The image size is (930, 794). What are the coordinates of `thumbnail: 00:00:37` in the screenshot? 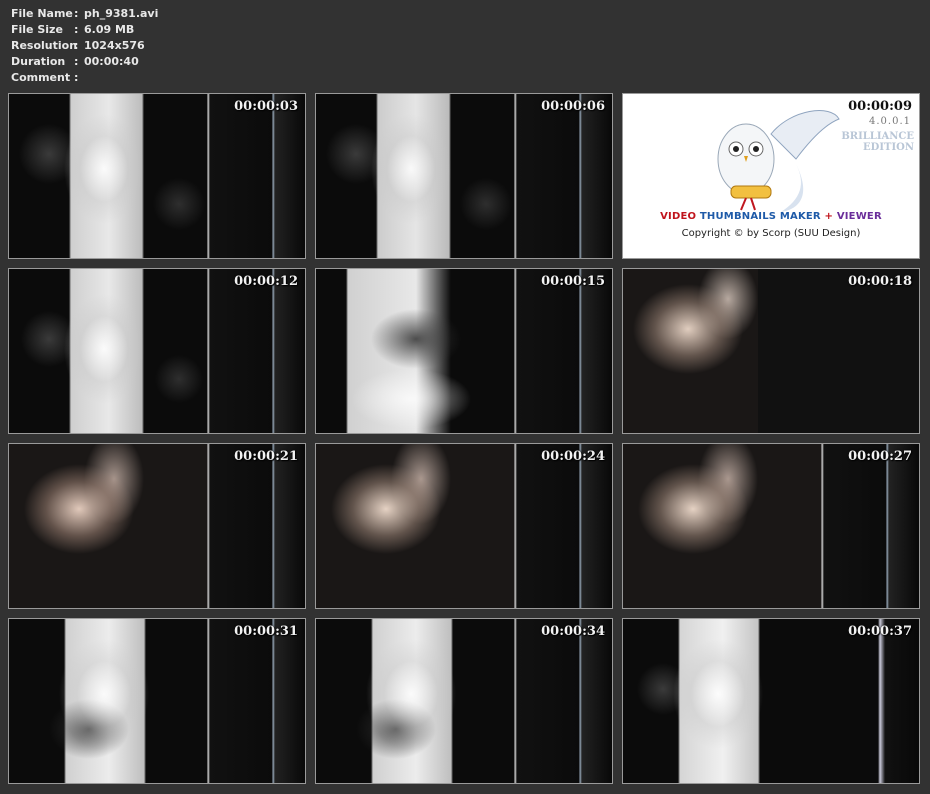 It's located at (771, 701).